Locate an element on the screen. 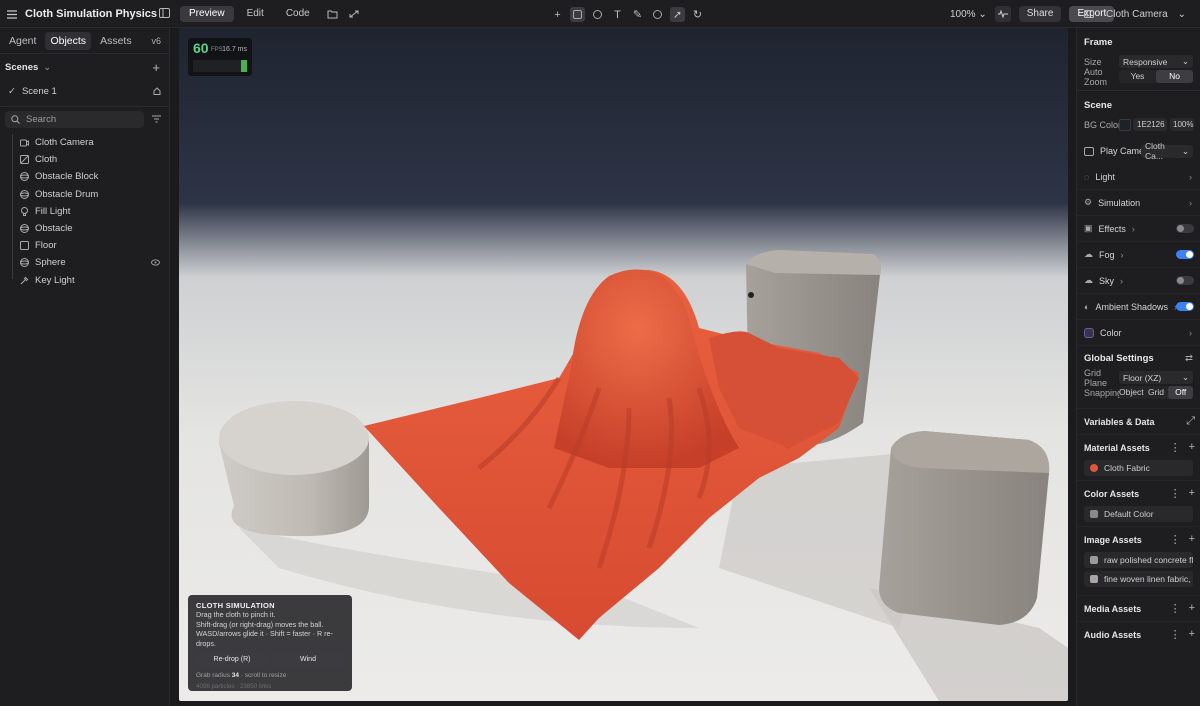  wind-button: Wind is located at coordinates (308, 660).